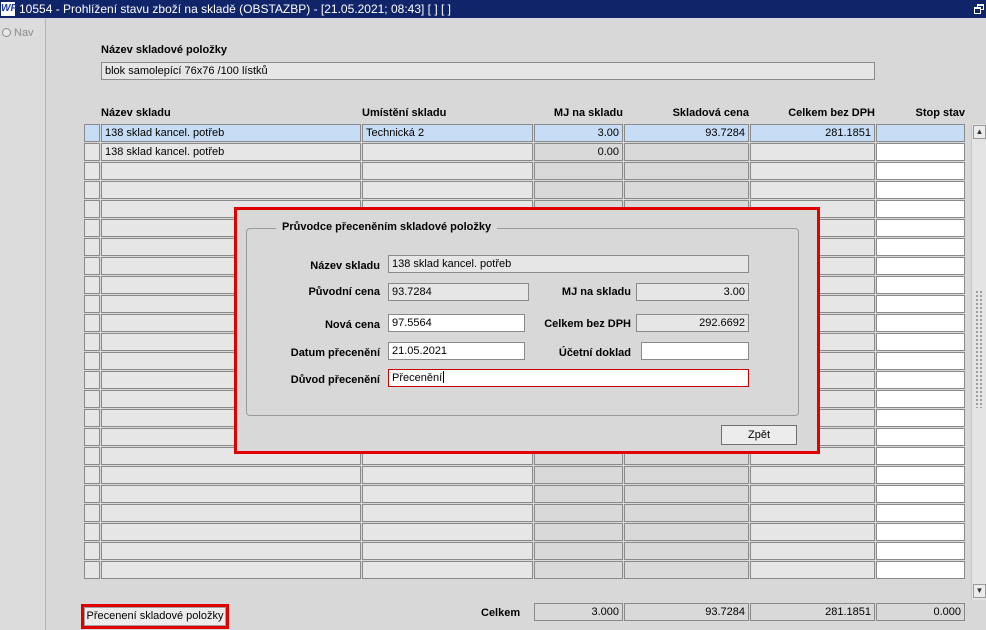  I want to click on table-cell-location: Technická 2, so click(447, 133).